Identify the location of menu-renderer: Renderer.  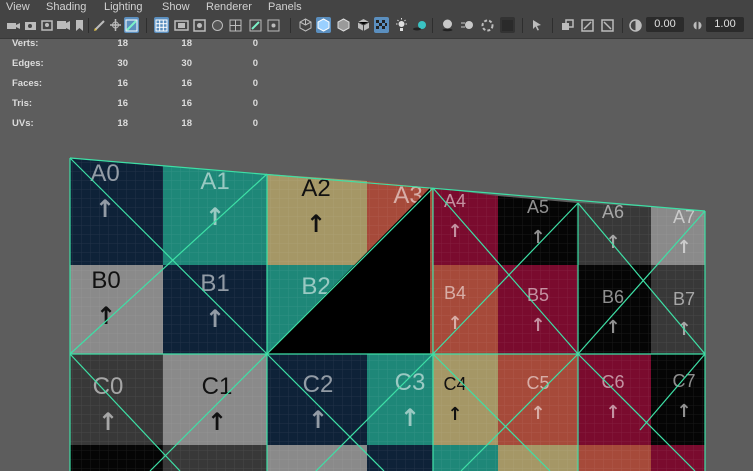
(229, 7).